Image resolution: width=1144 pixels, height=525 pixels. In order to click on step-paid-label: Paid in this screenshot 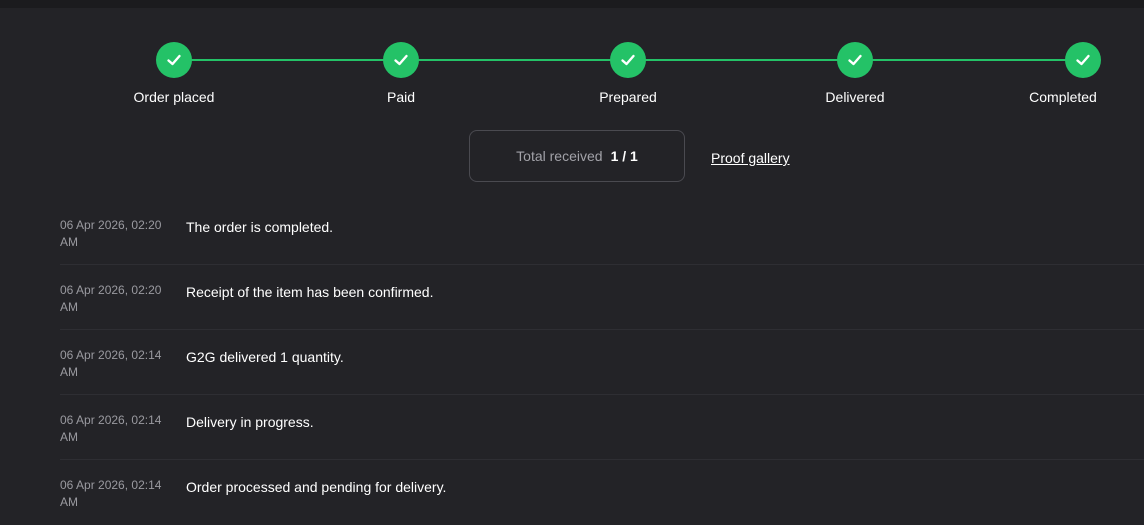, I will do `click(401, 97)`.